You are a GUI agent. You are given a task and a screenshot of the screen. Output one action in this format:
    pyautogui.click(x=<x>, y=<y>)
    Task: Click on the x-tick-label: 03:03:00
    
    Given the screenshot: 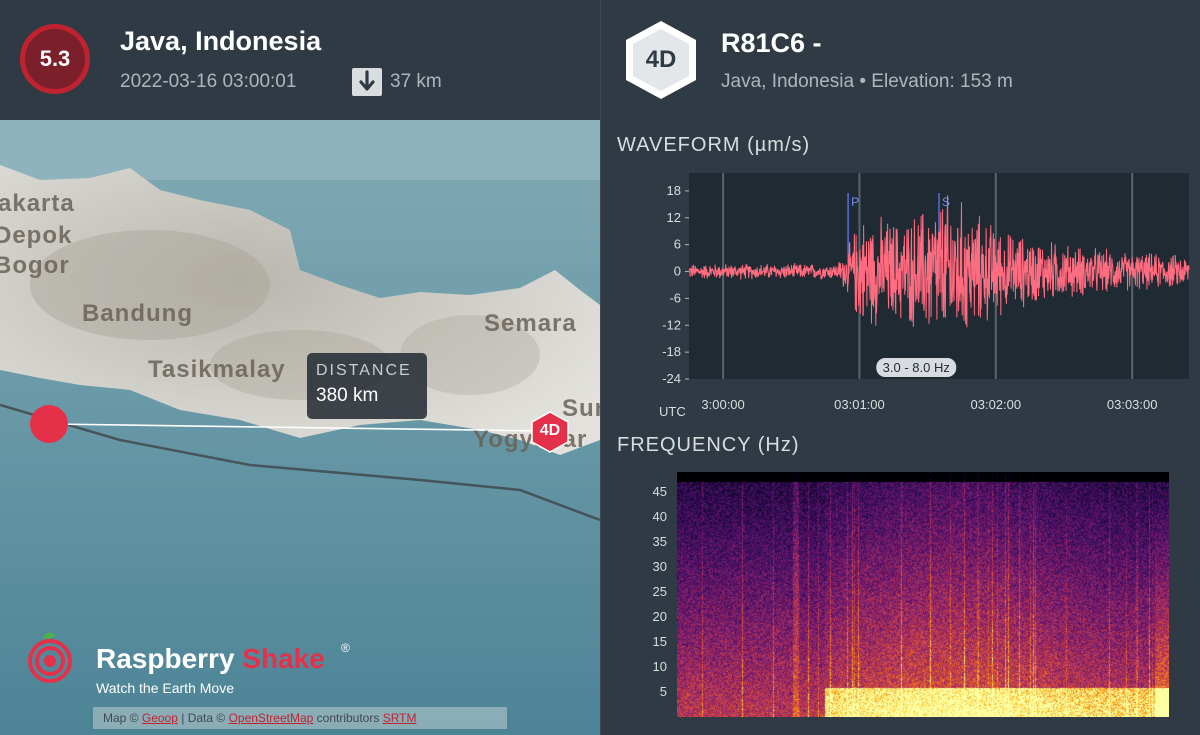 What is the action you would take?
    pyautogui.click(x=1132, y=404)
    